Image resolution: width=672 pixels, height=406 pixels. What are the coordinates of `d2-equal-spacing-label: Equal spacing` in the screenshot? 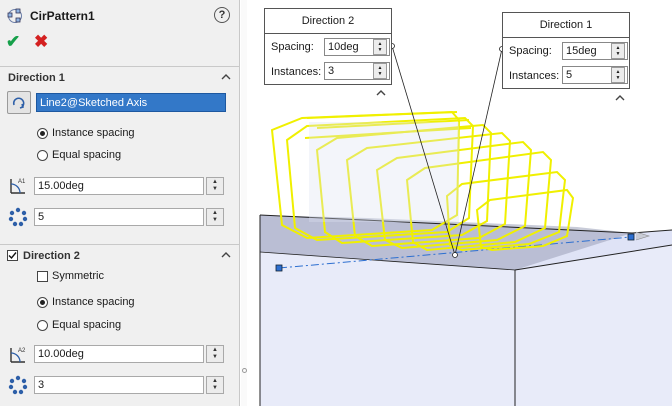 It's located at (87, 325).